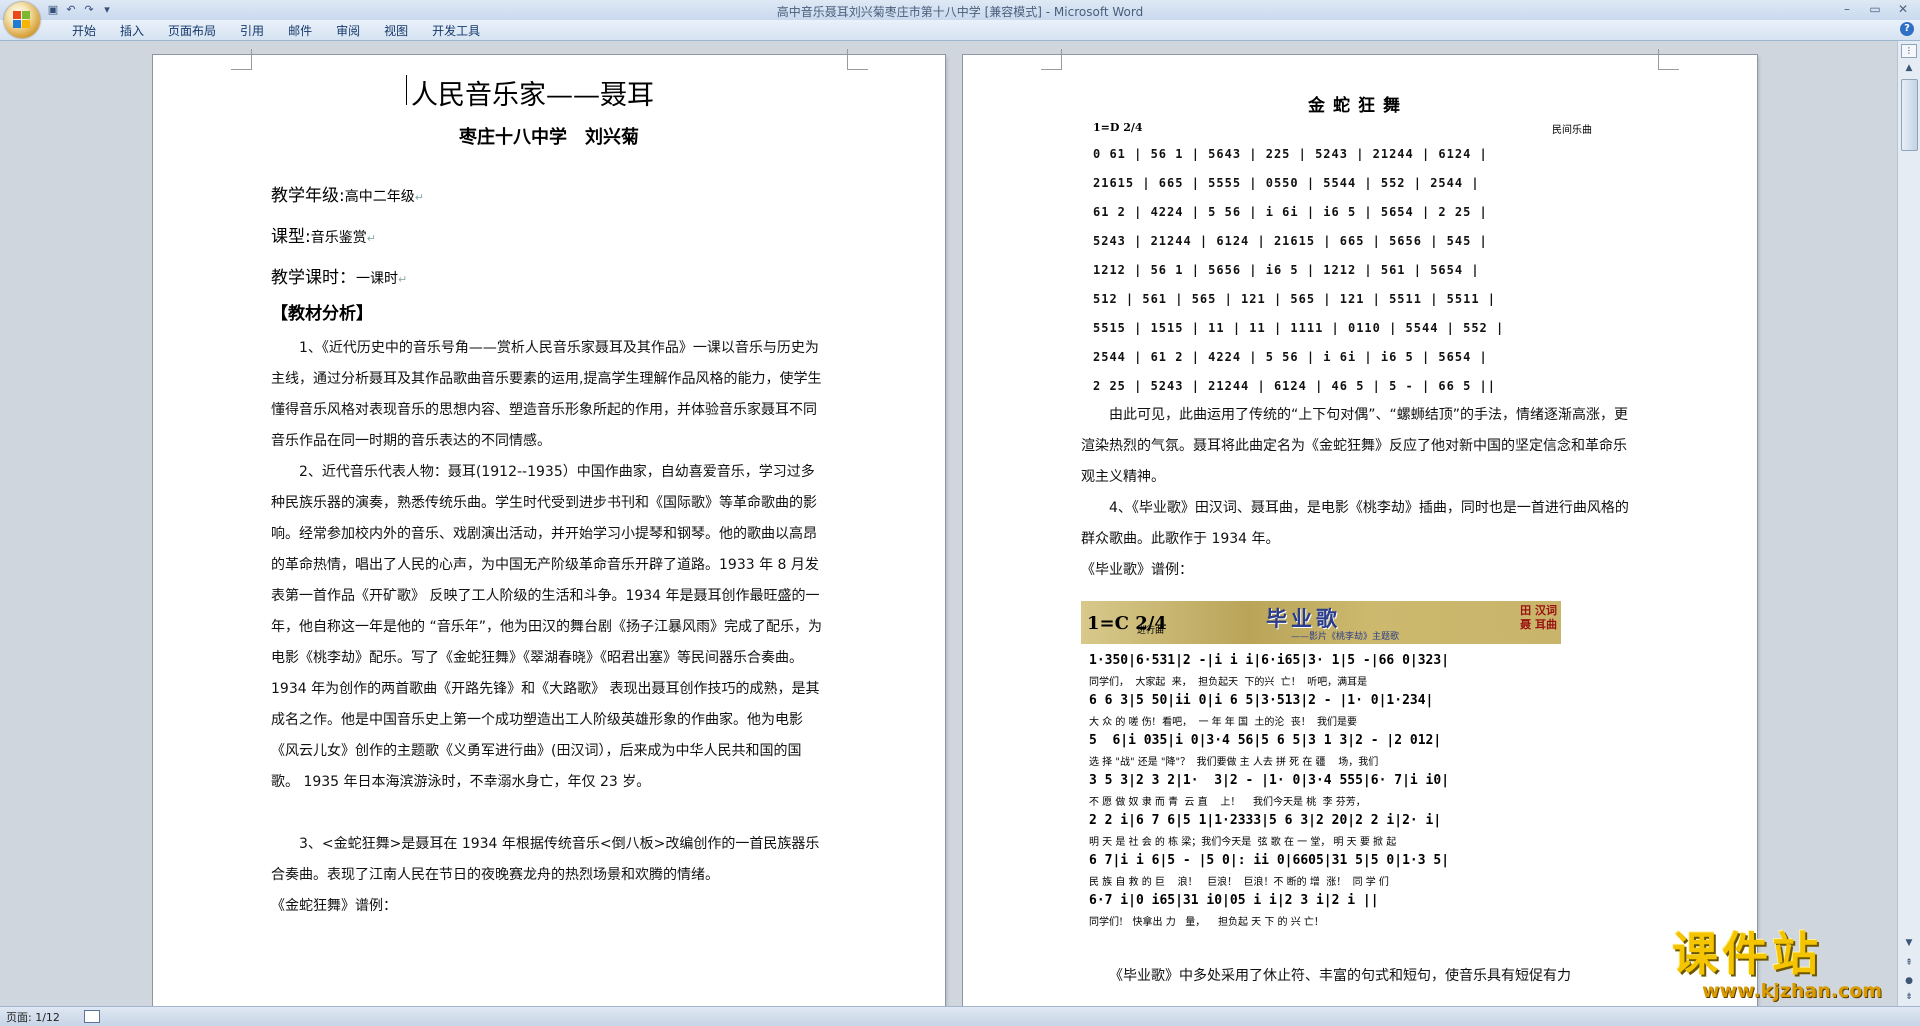 This screenshot has width=1920, height=1026. I want to click on status-bar: 页面: 1/12, so click(960, 1016).